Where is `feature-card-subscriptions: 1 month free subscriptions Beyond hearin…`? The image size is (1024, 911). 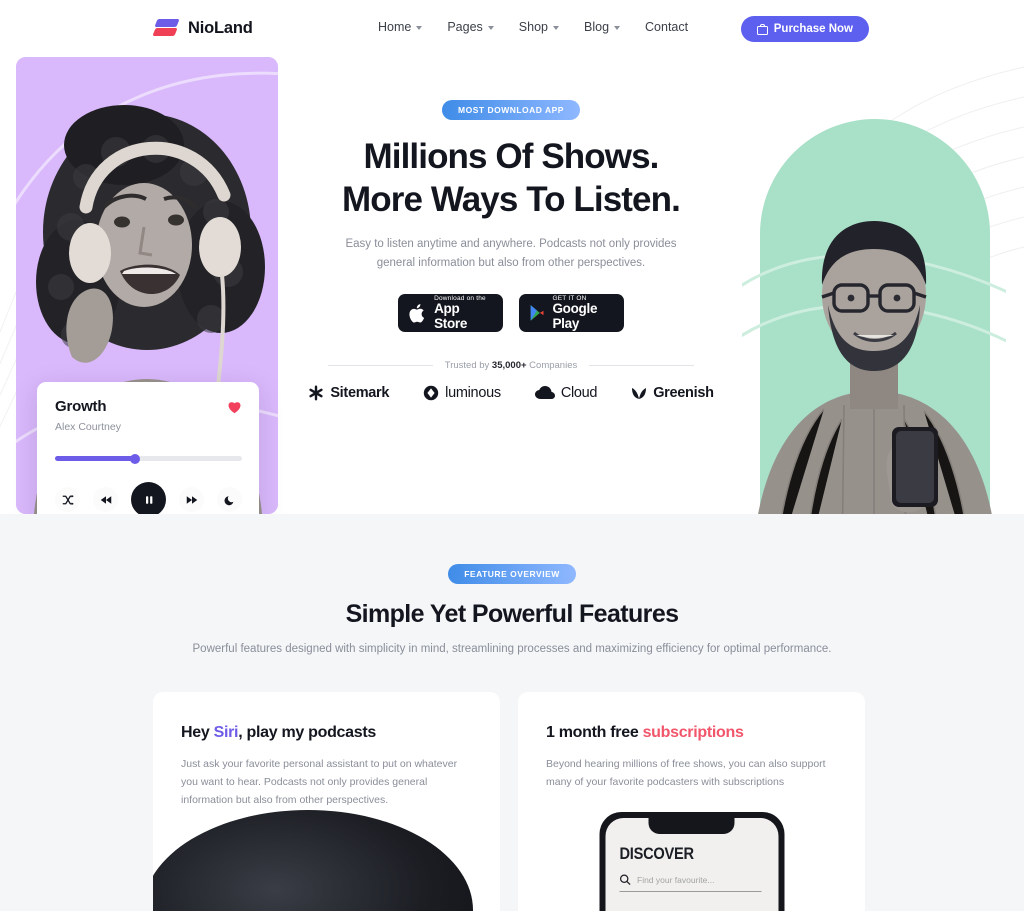
feature-card-subscriptions: 1 month free subscriptions Beyond hearin… is located at coordinates (691, 801).